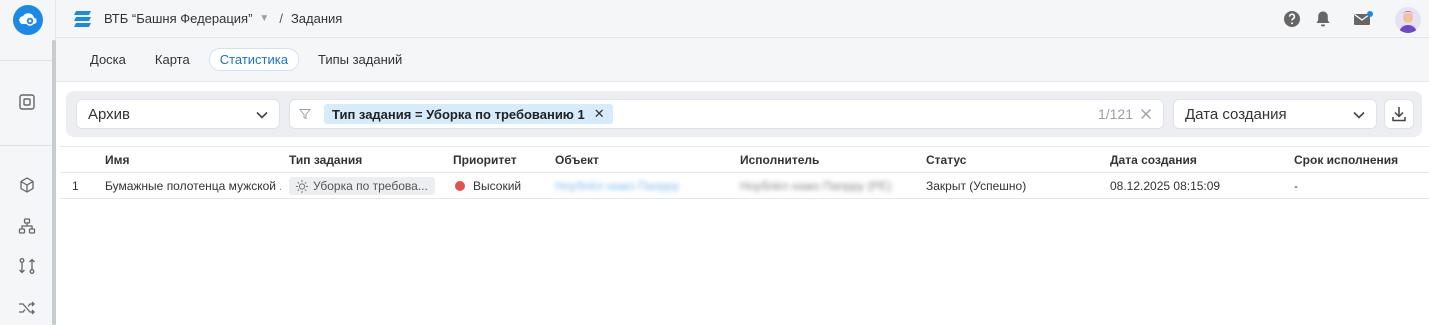 The width and height of the screenshot is (1429, 325). I want to click on col-priority: Приоритет, so click(485, 159).